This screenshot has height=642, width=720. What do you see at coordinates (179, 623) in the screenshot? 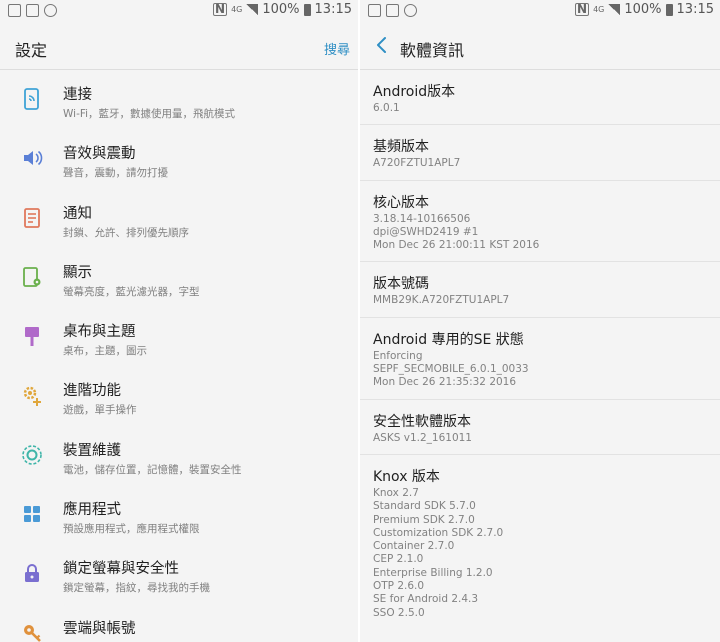
I see `settings-item: 雲端與帳號三星雲端，備份` at bounding box center [179, 623].